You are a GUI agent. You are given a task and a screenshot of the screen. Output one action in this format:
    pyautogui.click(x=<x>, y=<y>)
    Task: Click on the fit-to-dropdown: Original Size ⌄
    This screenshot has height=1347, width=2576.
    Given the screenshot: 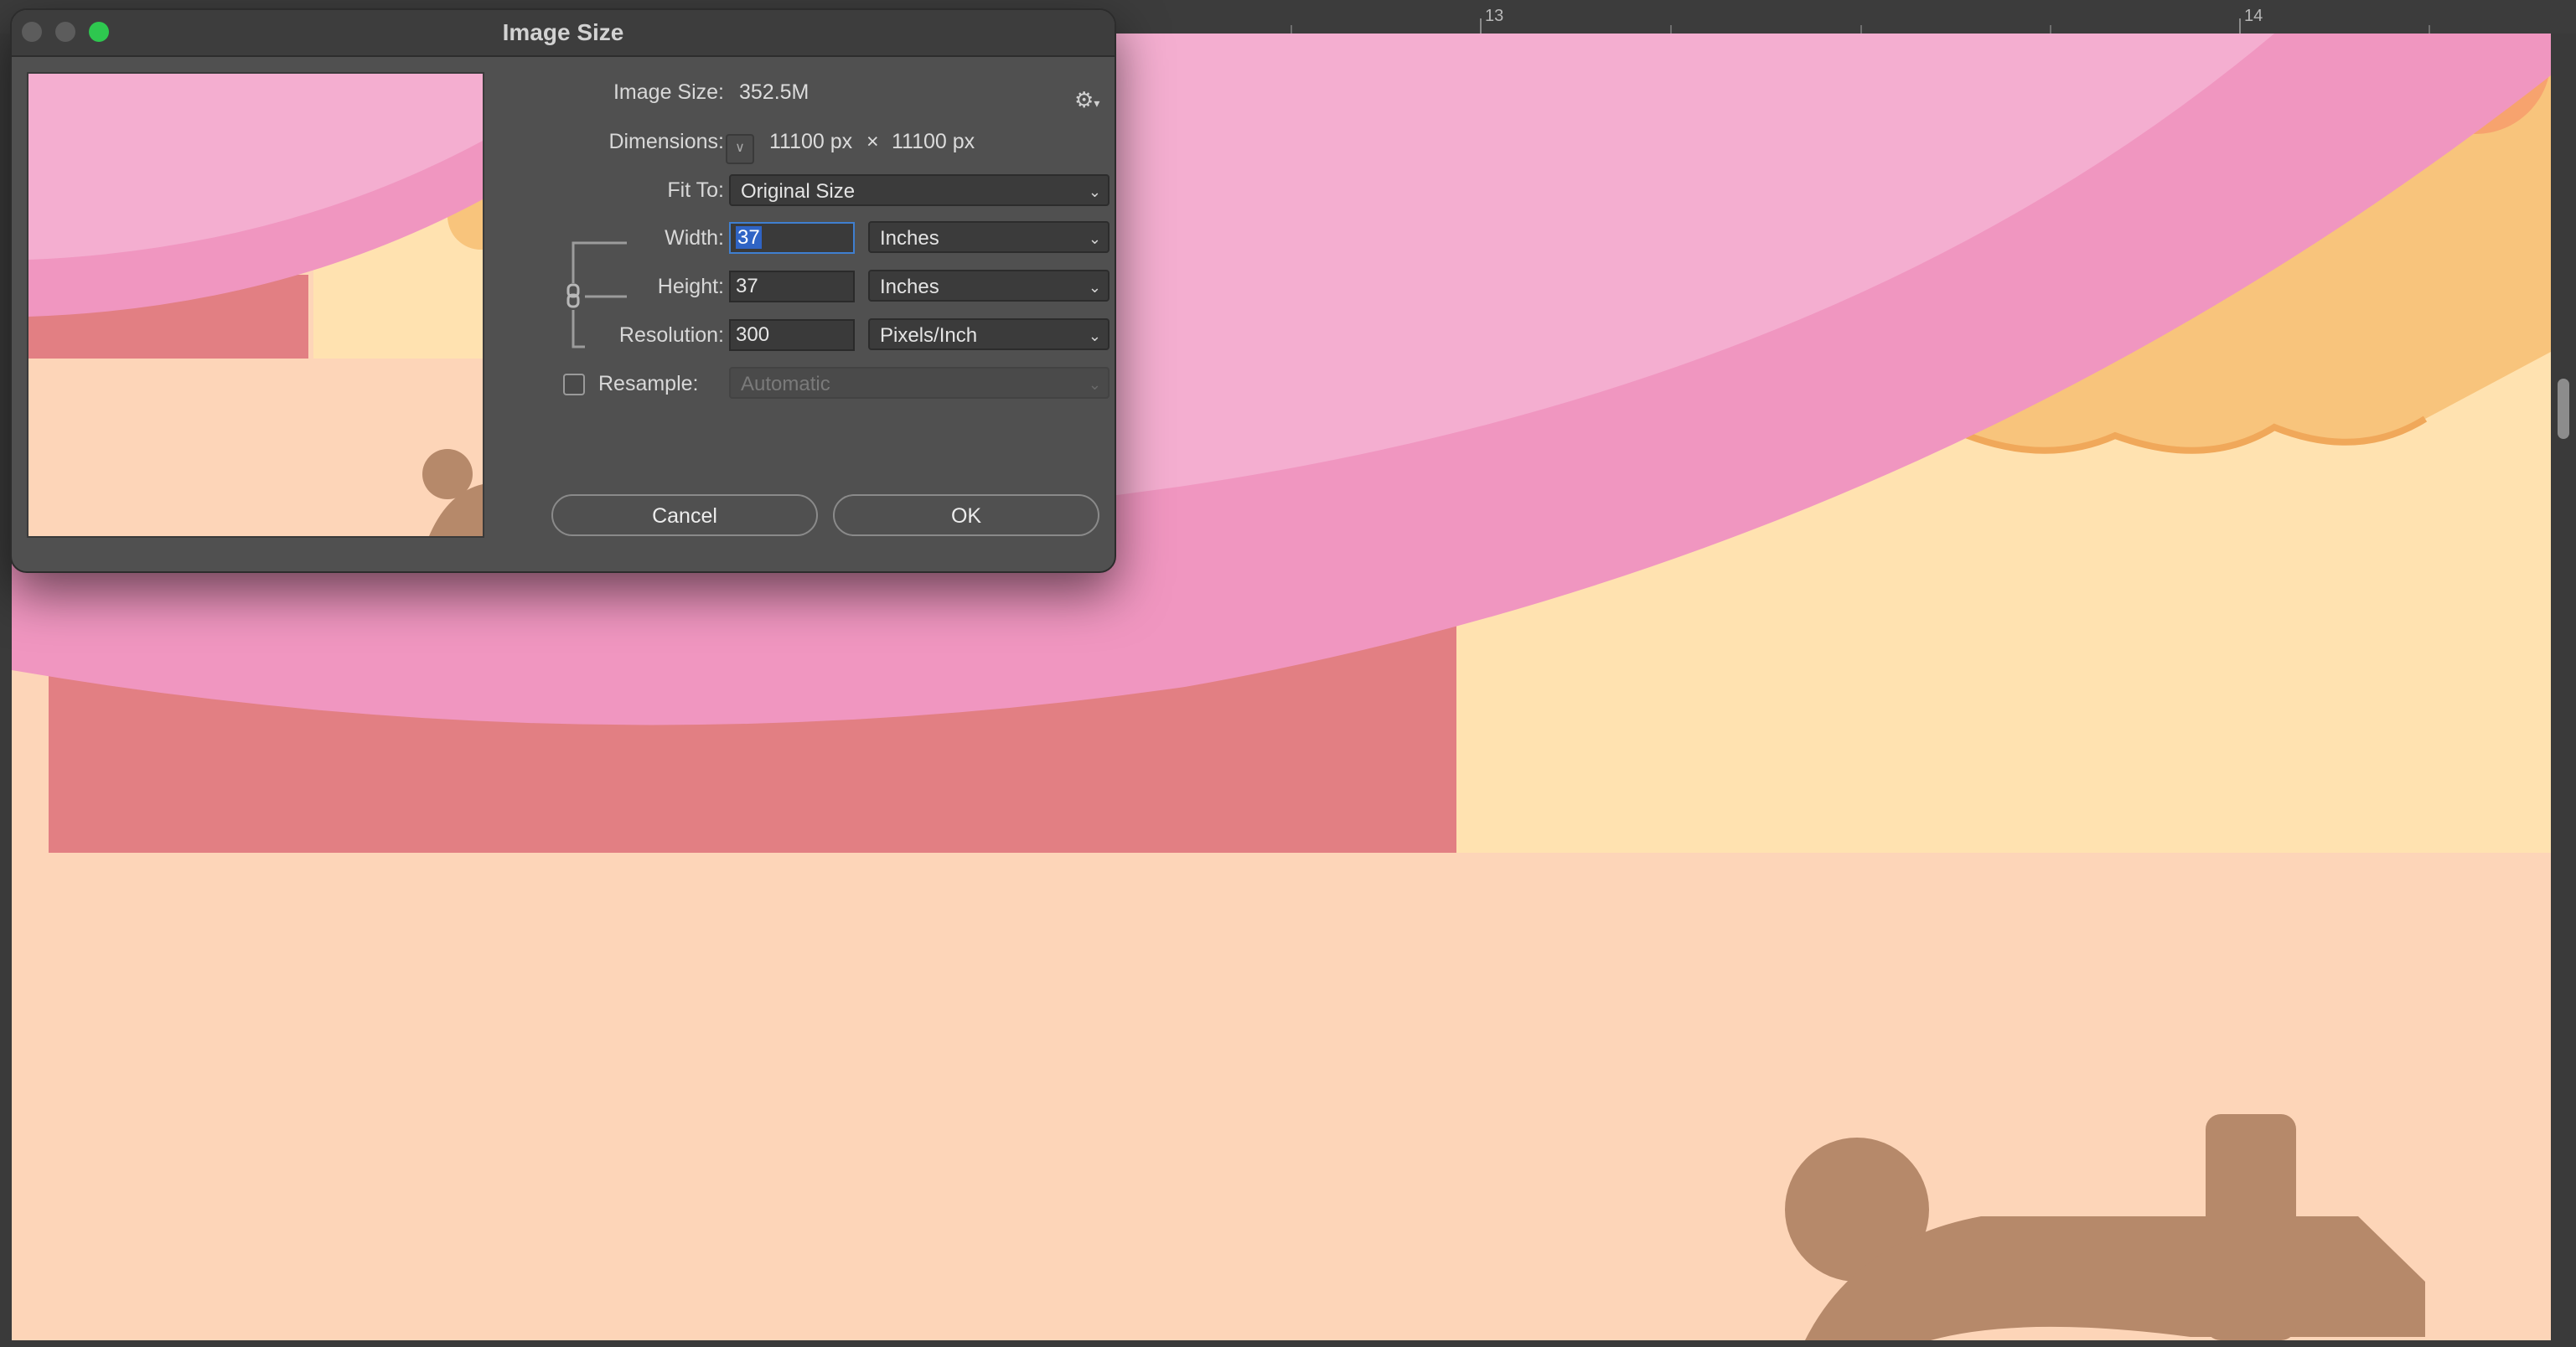 What is the action you would take?
    pyautogui.click(x=919, y=190)
    